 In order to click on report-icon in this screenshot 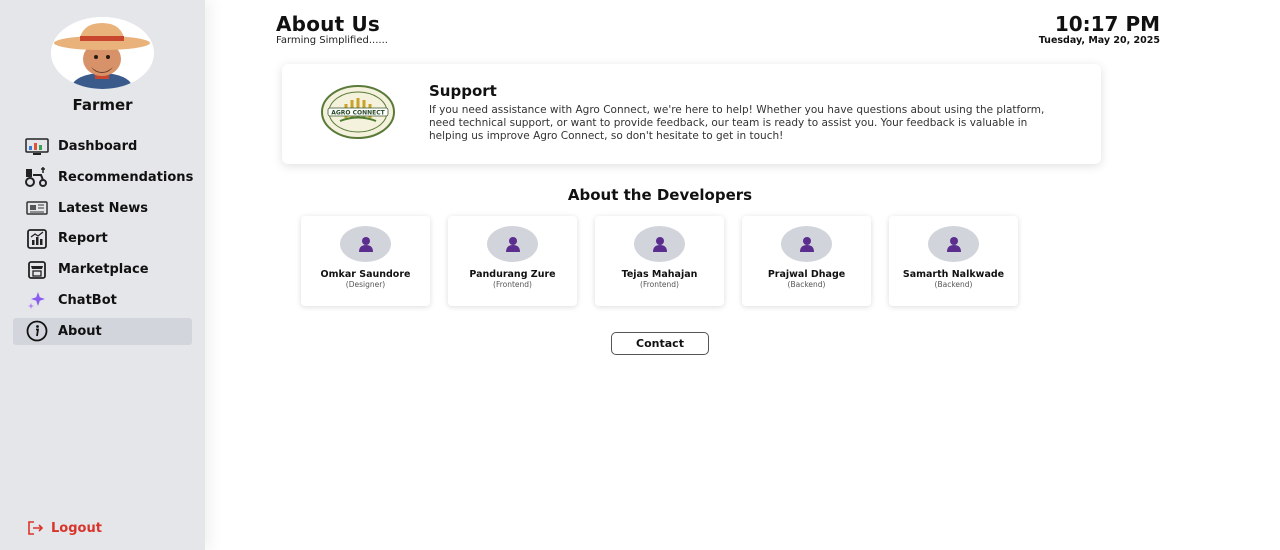, I will do `click(37, 238)`.